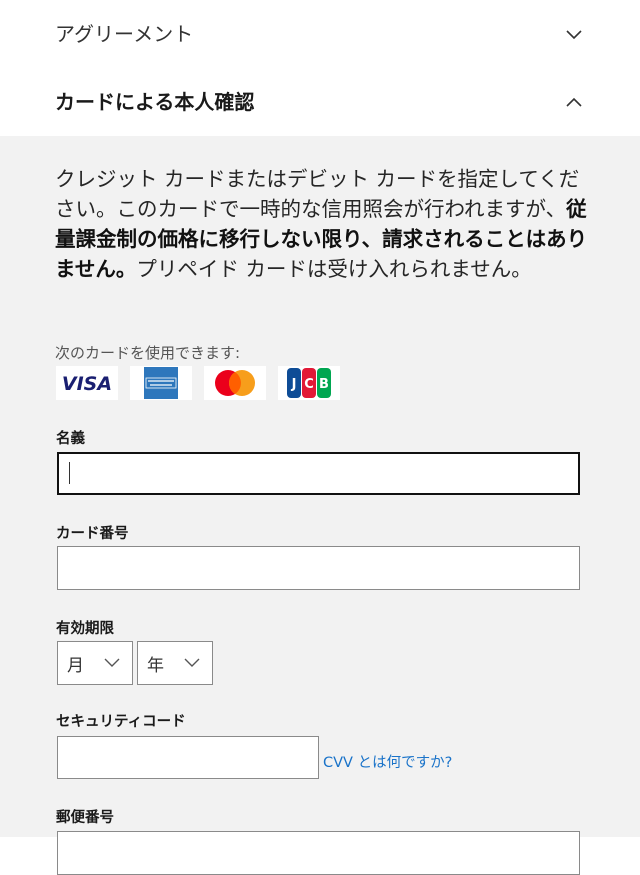 Image resolution: width=640 pixels, height=875 pixels. I want to click on svg-text: B, so click(324, 384).